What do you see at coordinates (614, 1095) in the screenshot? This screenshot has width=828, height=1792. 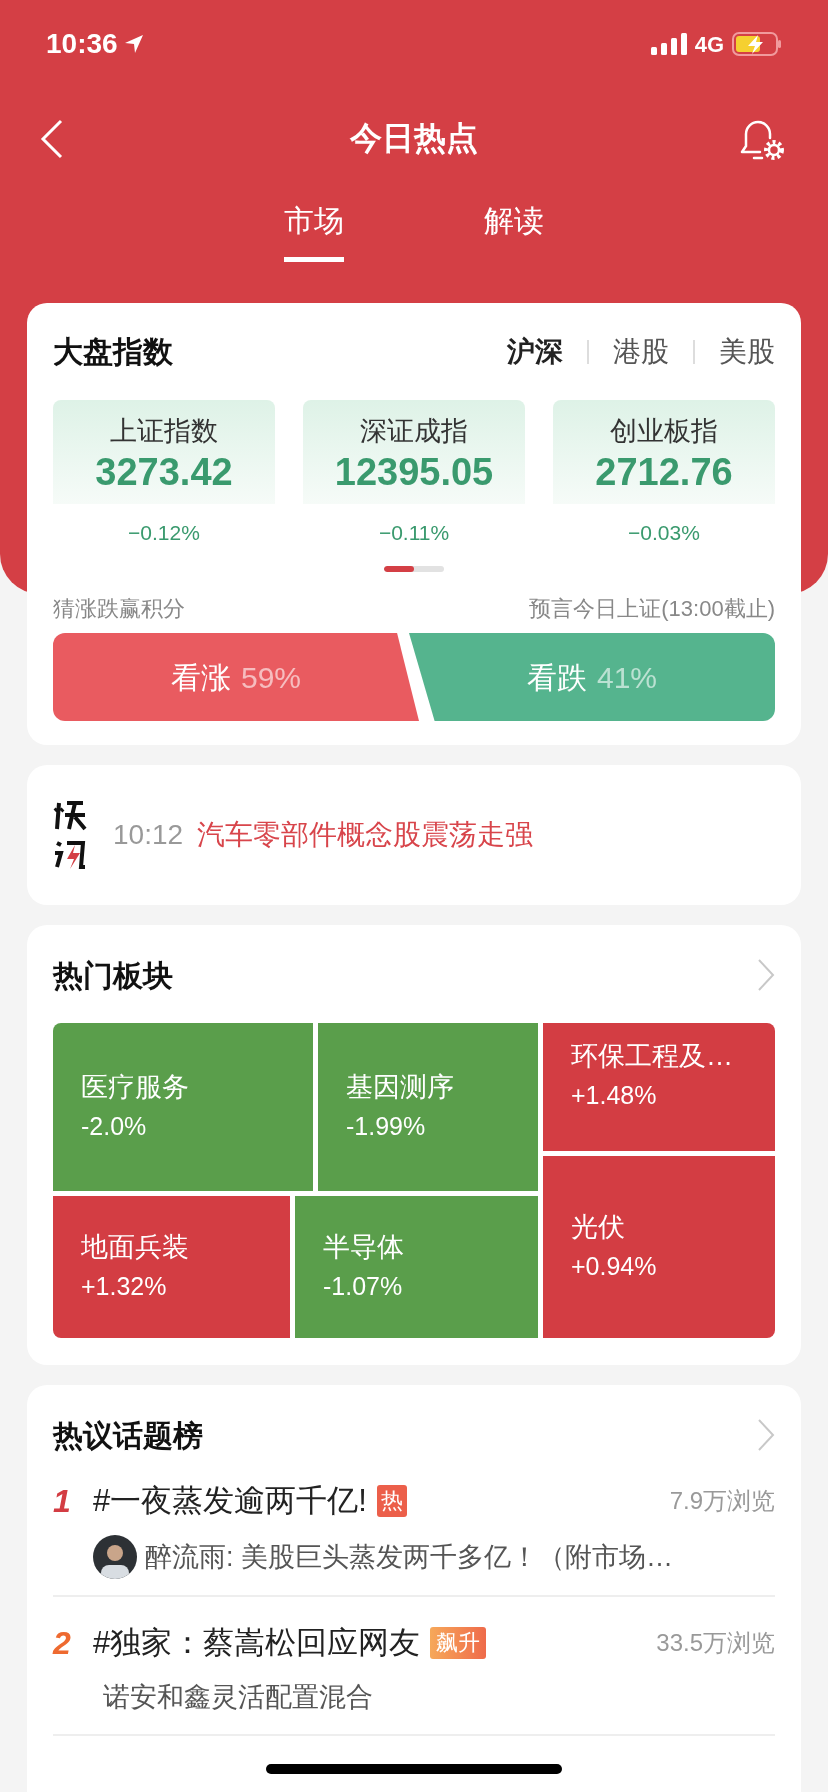 I see `sector-change: +1.48%` at bounding box center [614, 1095].